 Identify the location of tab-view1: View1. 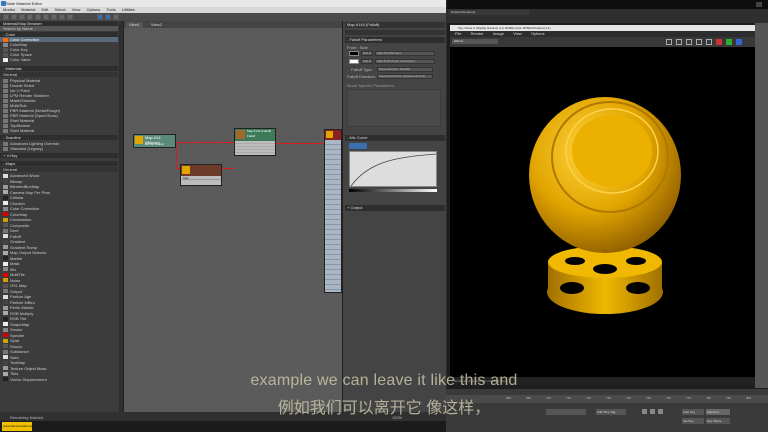
(134, 25).